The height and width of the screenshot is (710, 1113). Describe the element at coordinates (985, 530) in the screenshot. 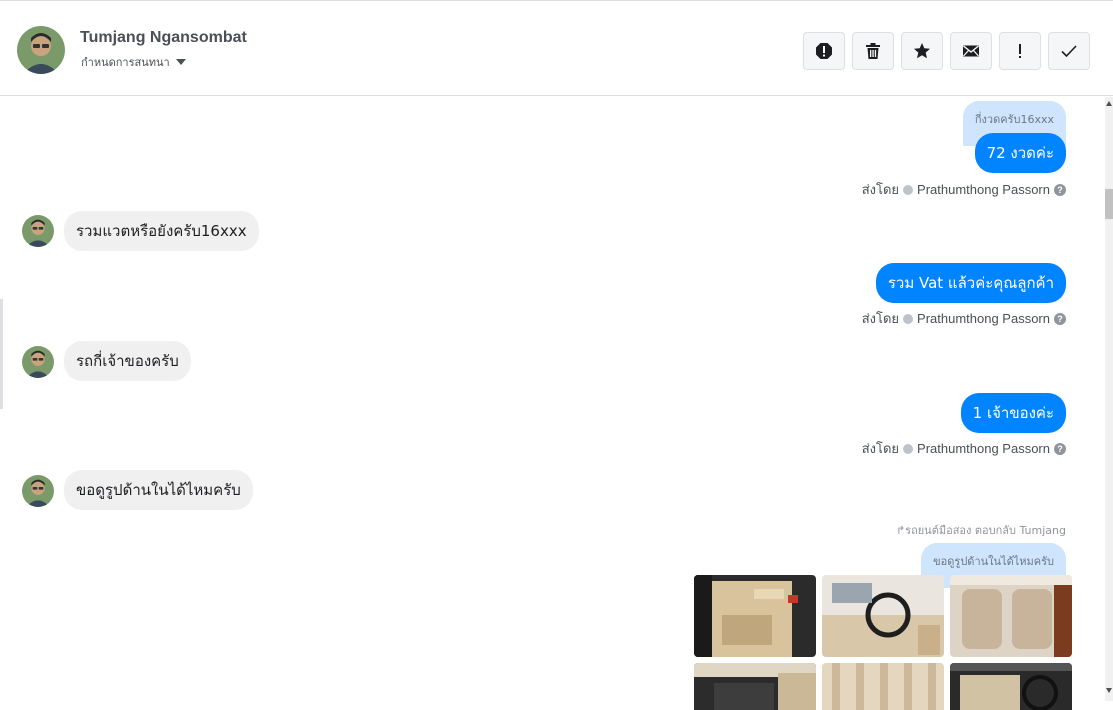

I see `reply-note-text: รถยนต์มือสอง ตอบกลับ Tumjang` at that location.